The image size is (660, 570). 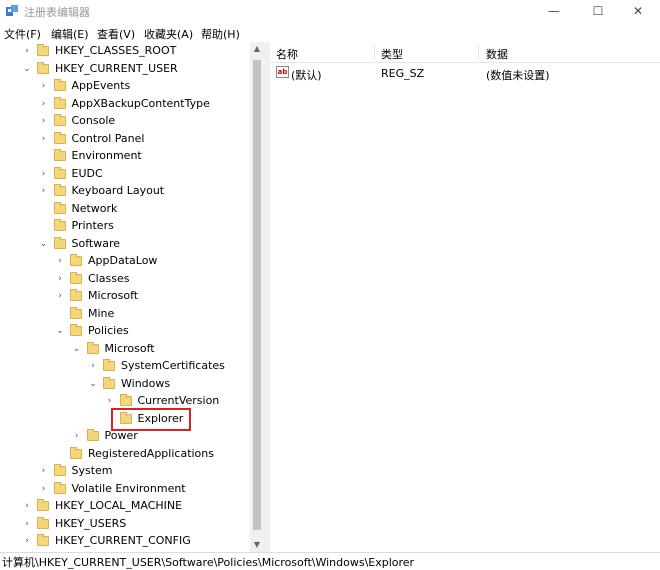 What do you see at coordinates (118, 190) in the screenshot?
I see `tree-node-label: Keyboard Layout` at bounding box center [118, 190].